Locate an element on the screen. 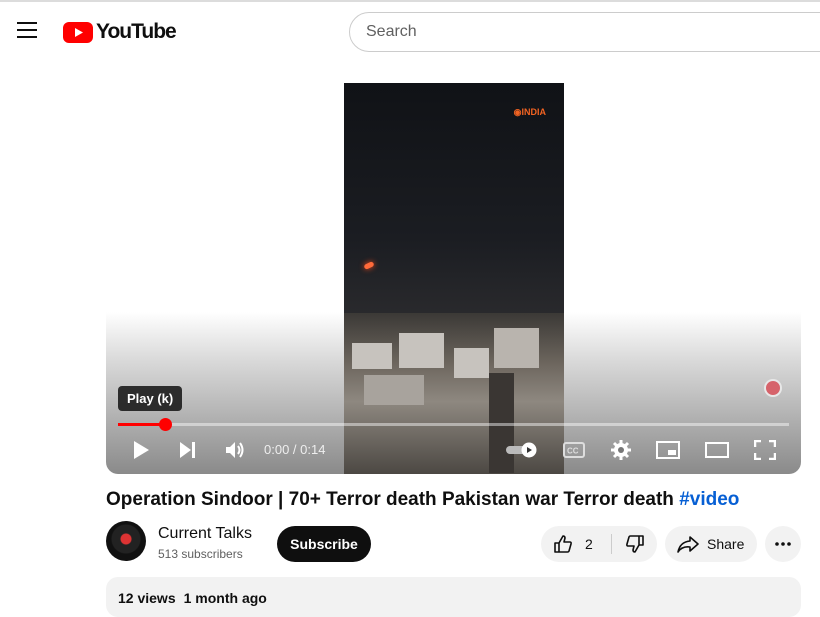  video-flare is located at coordinates (369, 265).